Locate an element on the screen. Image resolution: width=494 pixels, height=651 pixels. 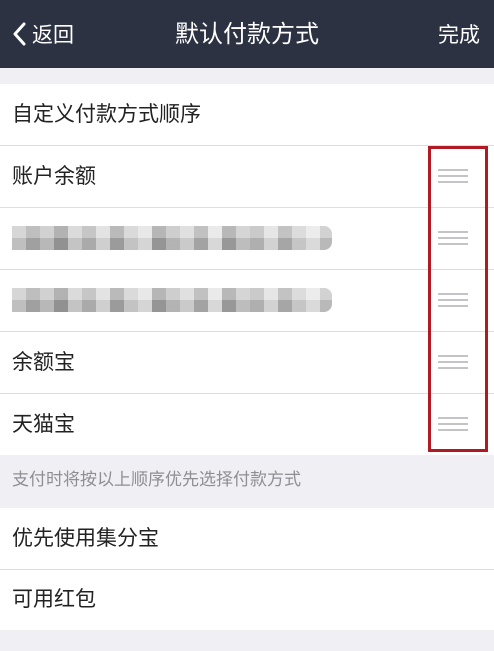
option-use-jifenbao: 优先使用集分宝 is located at coordinates (247, 538).